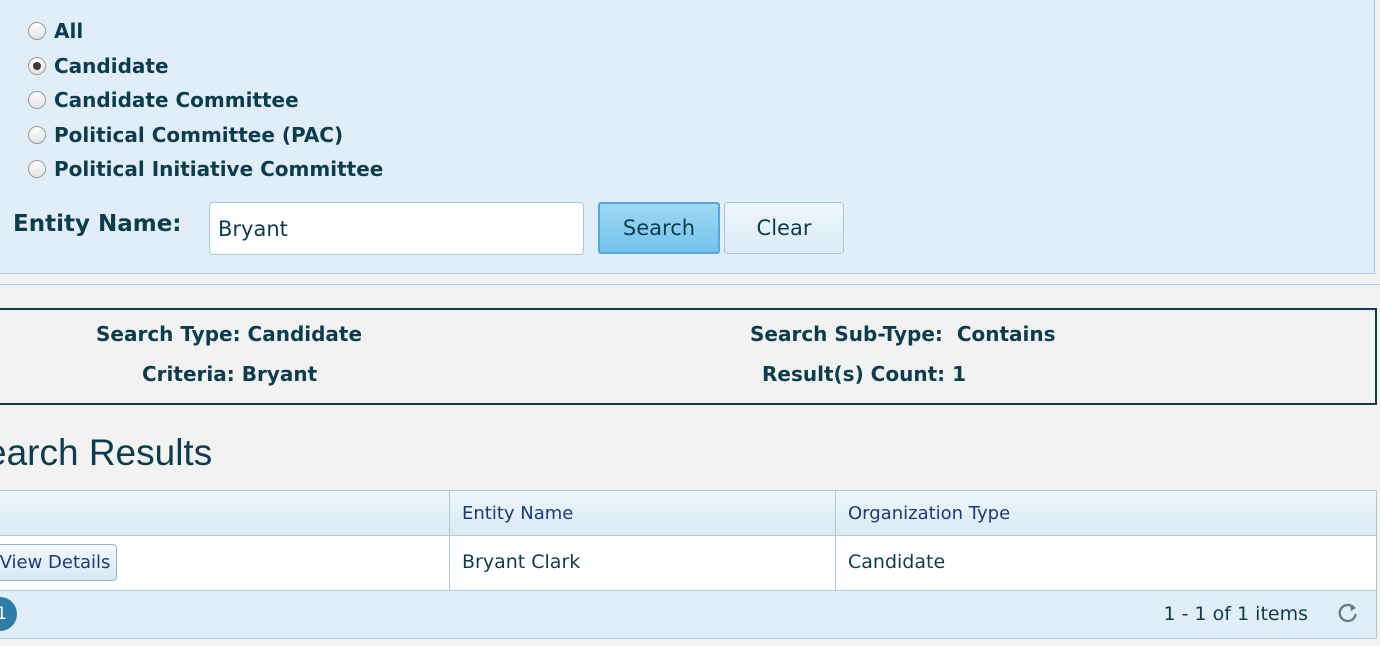  I want to click on radio-option-political-initiative-committee: Political Initiative Committee, so click(205, 169).